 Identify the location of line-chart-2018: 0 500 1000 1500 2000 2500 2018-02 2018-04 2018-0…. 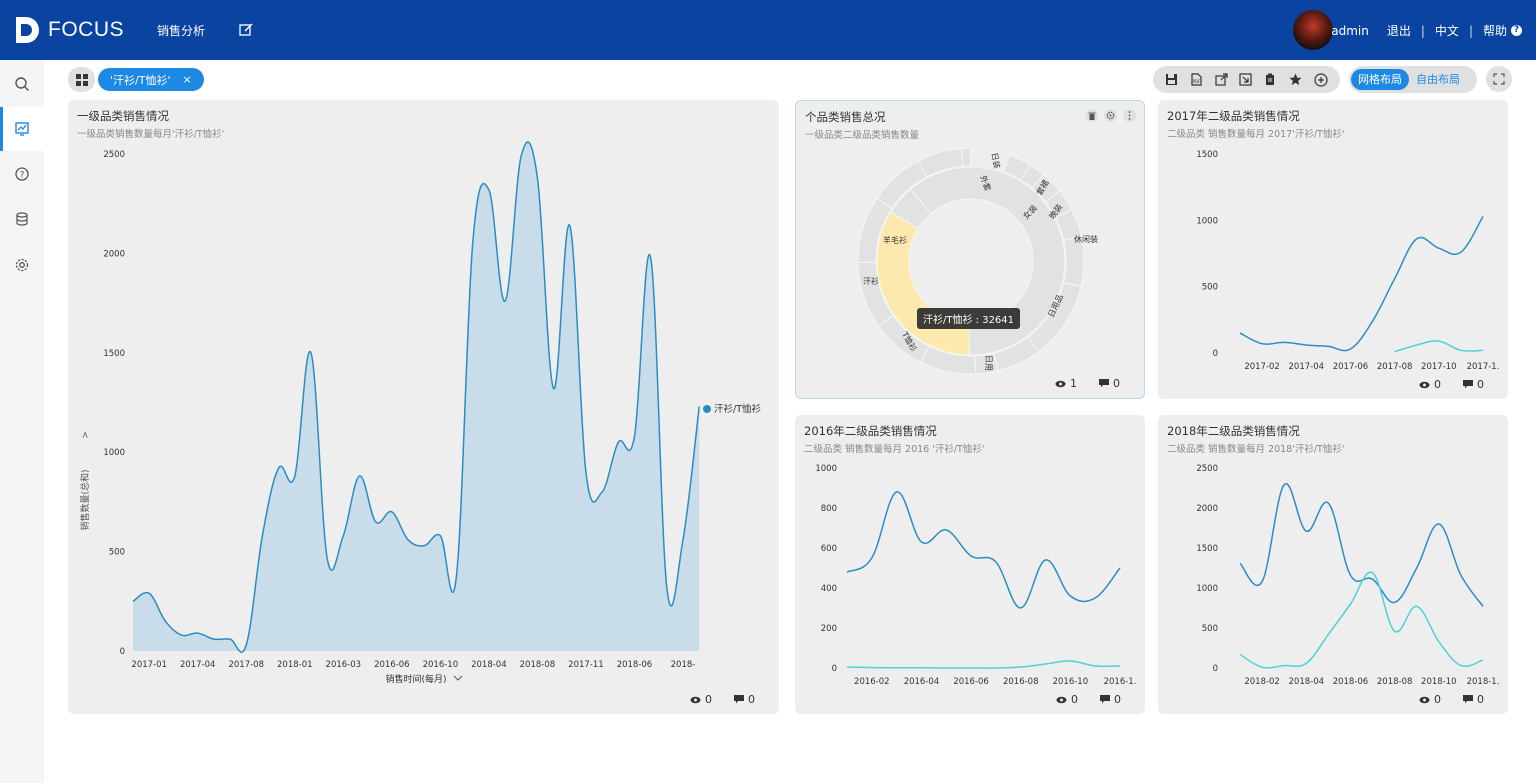
(1333, 555).